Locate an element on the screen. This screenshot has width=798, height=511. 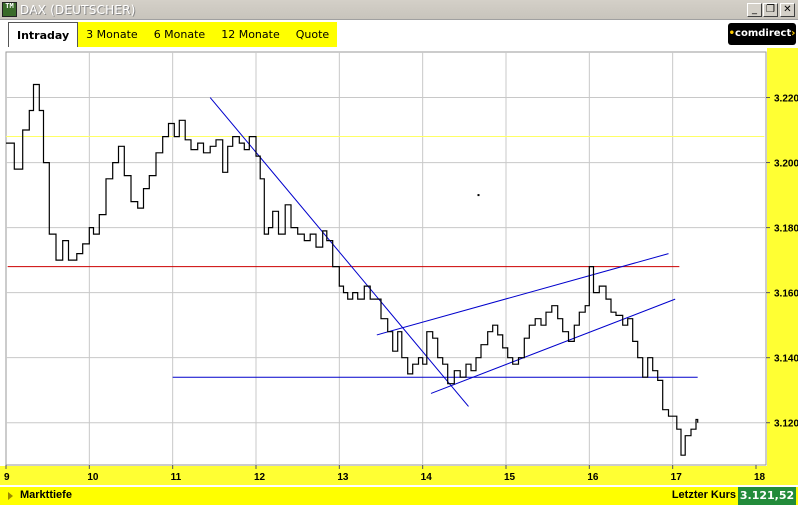
x-tick-label: 15 is located at coordinates (510, 477).